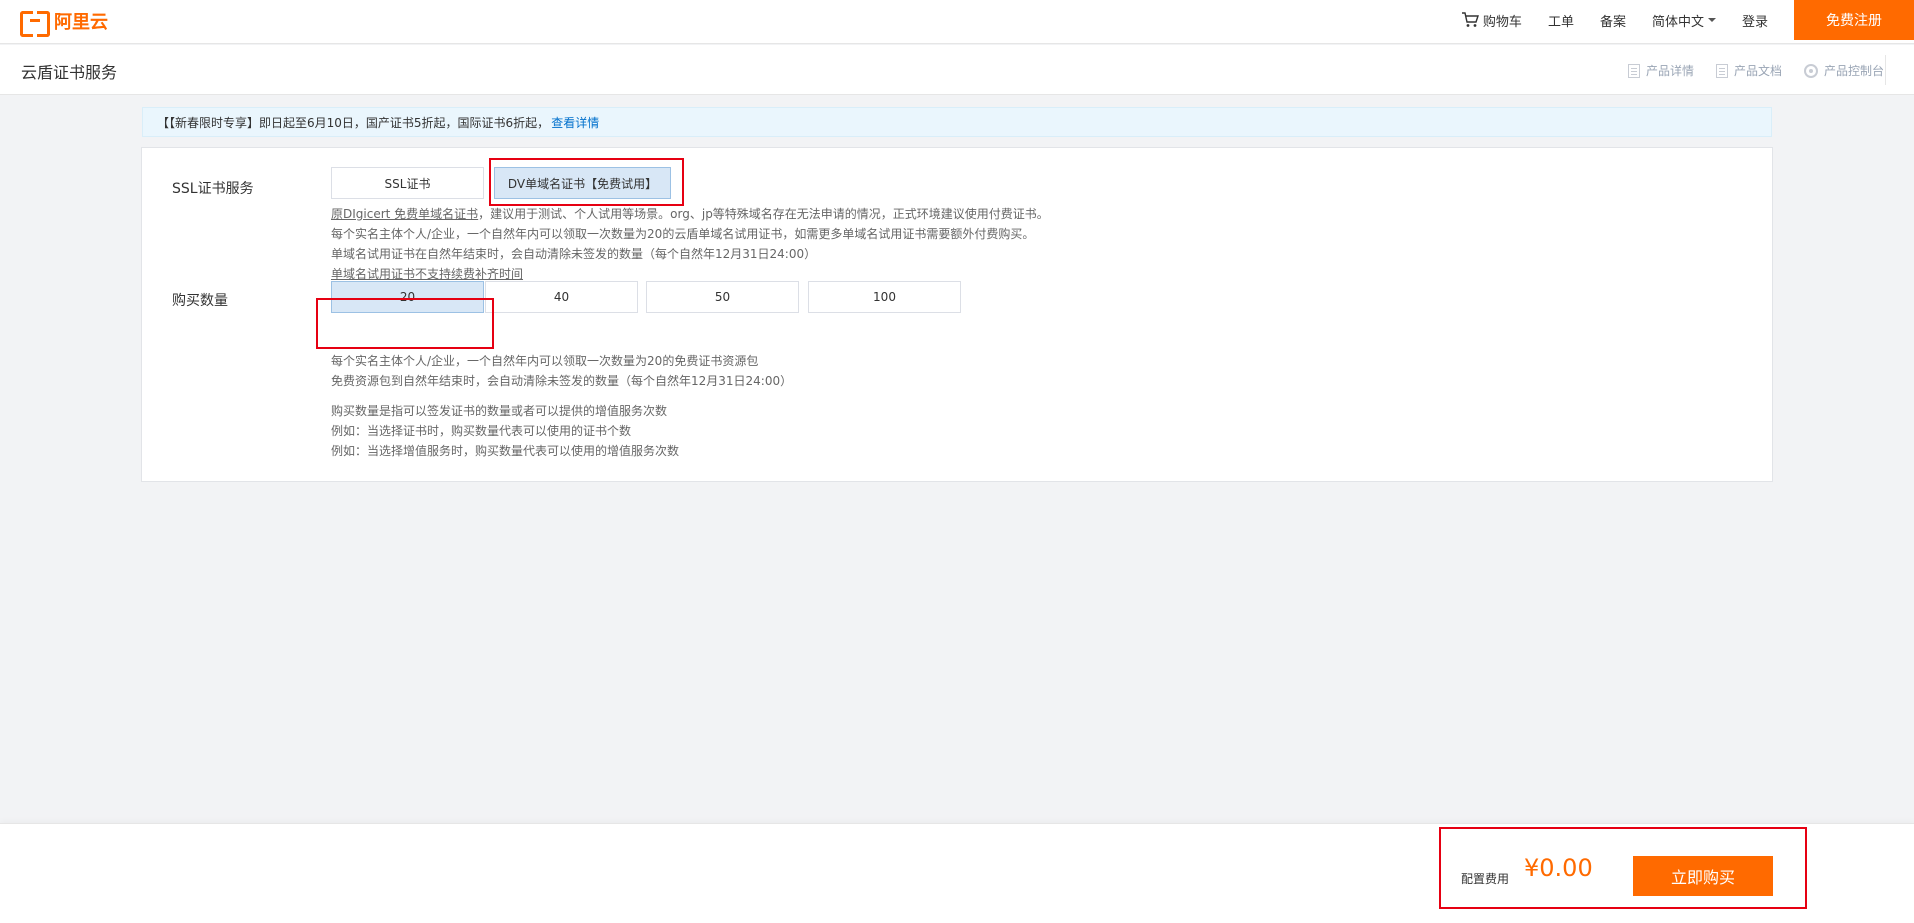  What do you see at coordinates (407, 183) in the screenshot?
I see `option-ssl-cert: SSL证书` at bounding box center [407, 183].